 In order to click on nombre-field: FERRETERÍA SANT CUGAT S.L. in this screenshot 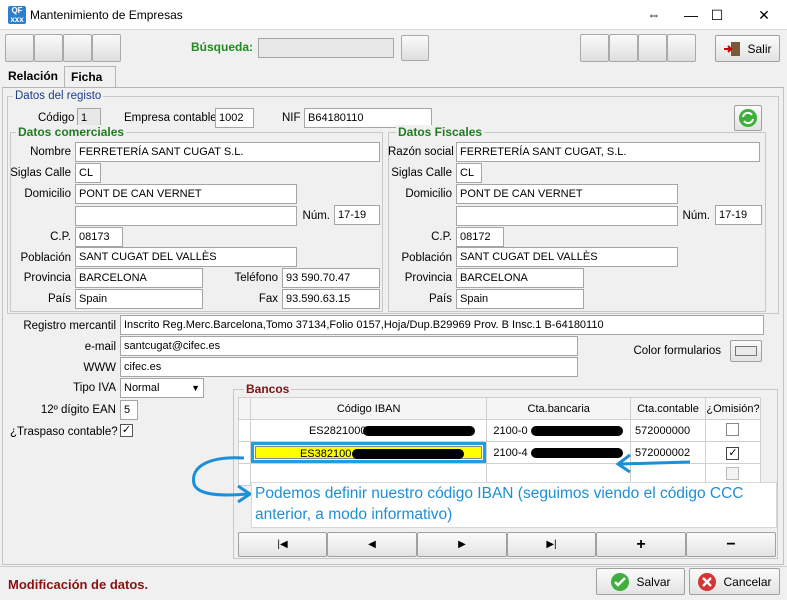, I will do `click(227, 152)`.